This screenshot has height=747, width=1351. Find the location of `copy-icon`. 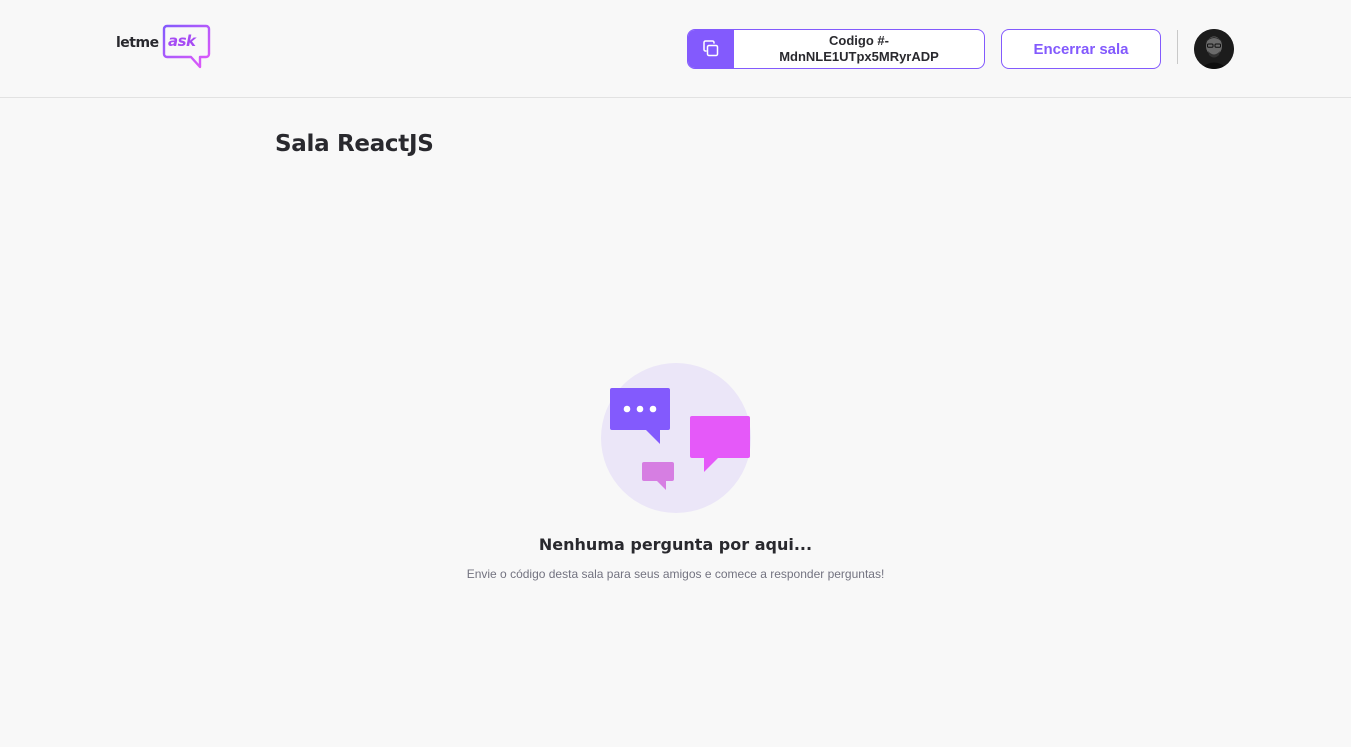

copy-icon is located at coordinates (711, 48).